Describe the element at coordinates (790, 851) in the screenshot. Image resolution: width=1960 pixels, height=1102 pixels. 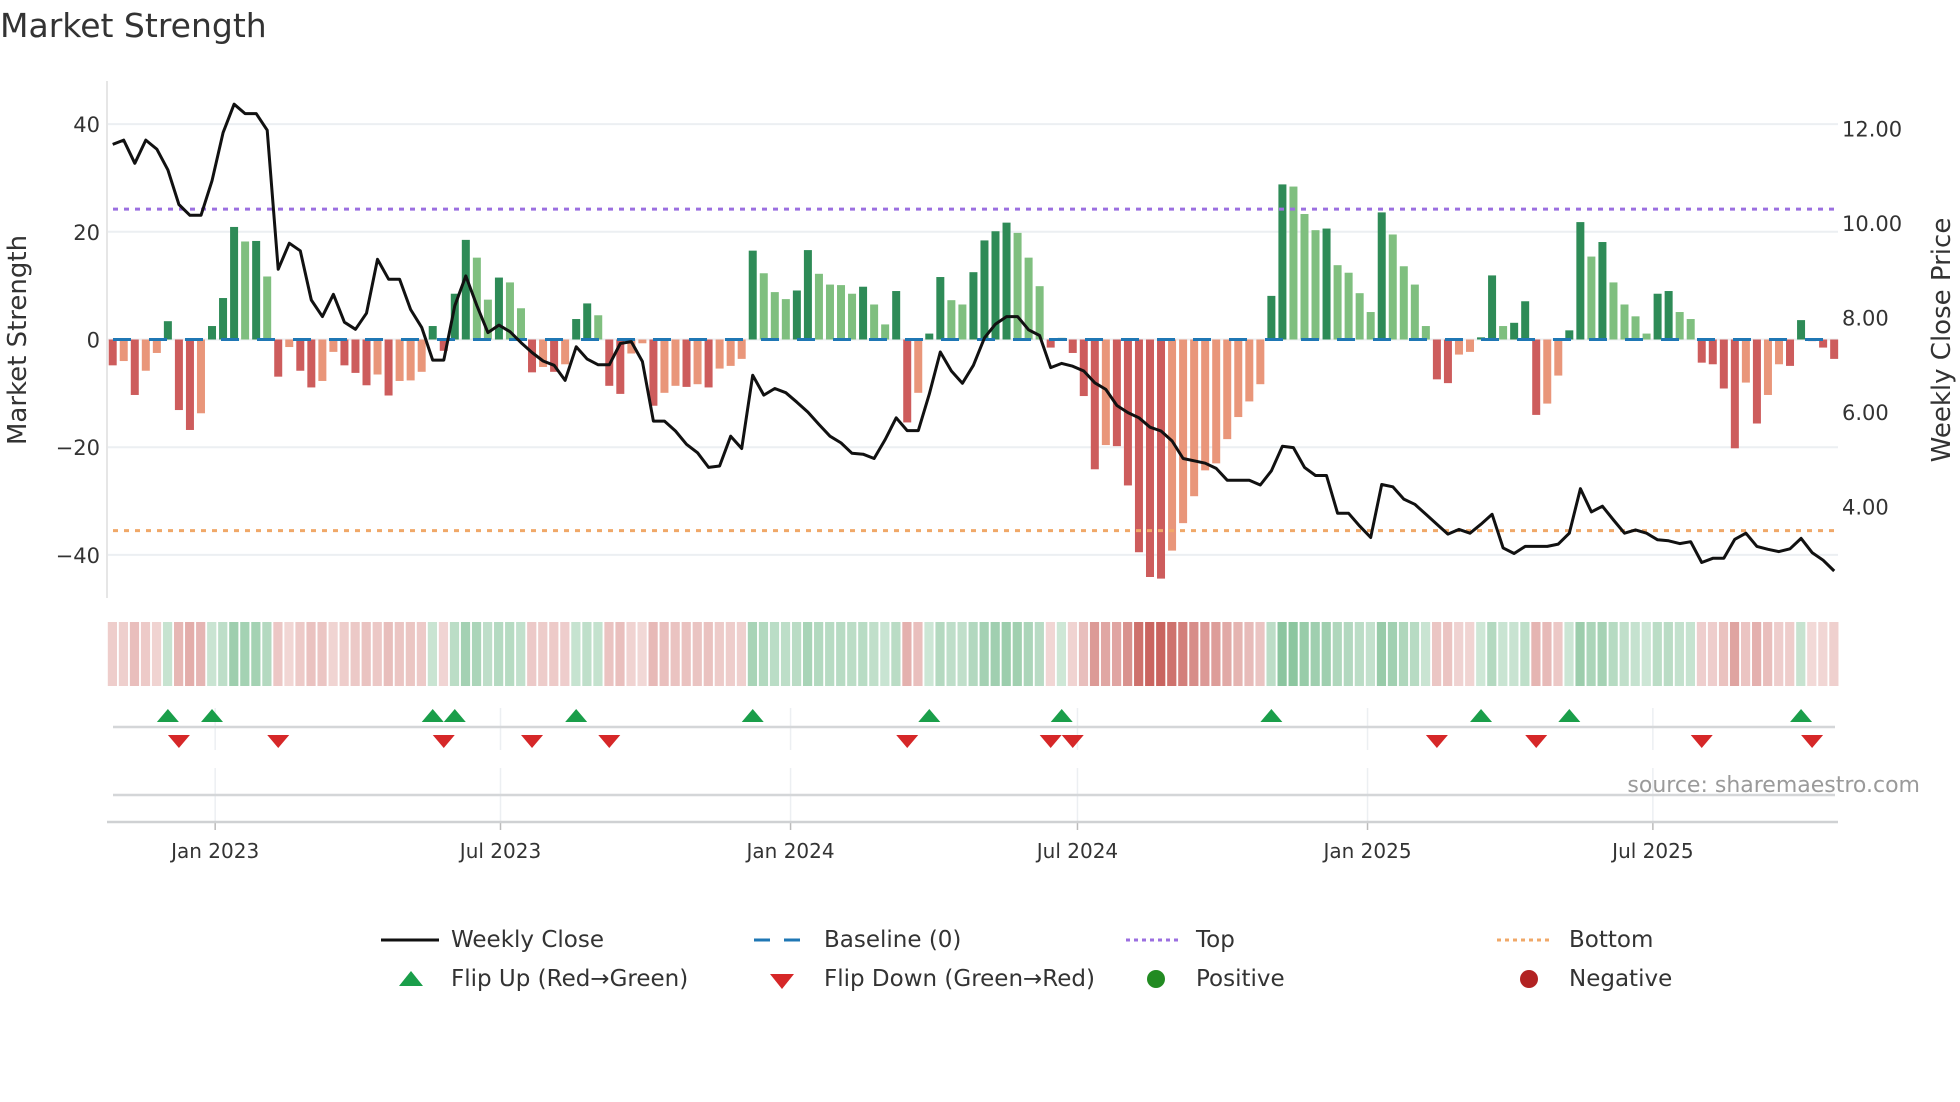
I see `x-tick-label: Jan 2024` at that location.